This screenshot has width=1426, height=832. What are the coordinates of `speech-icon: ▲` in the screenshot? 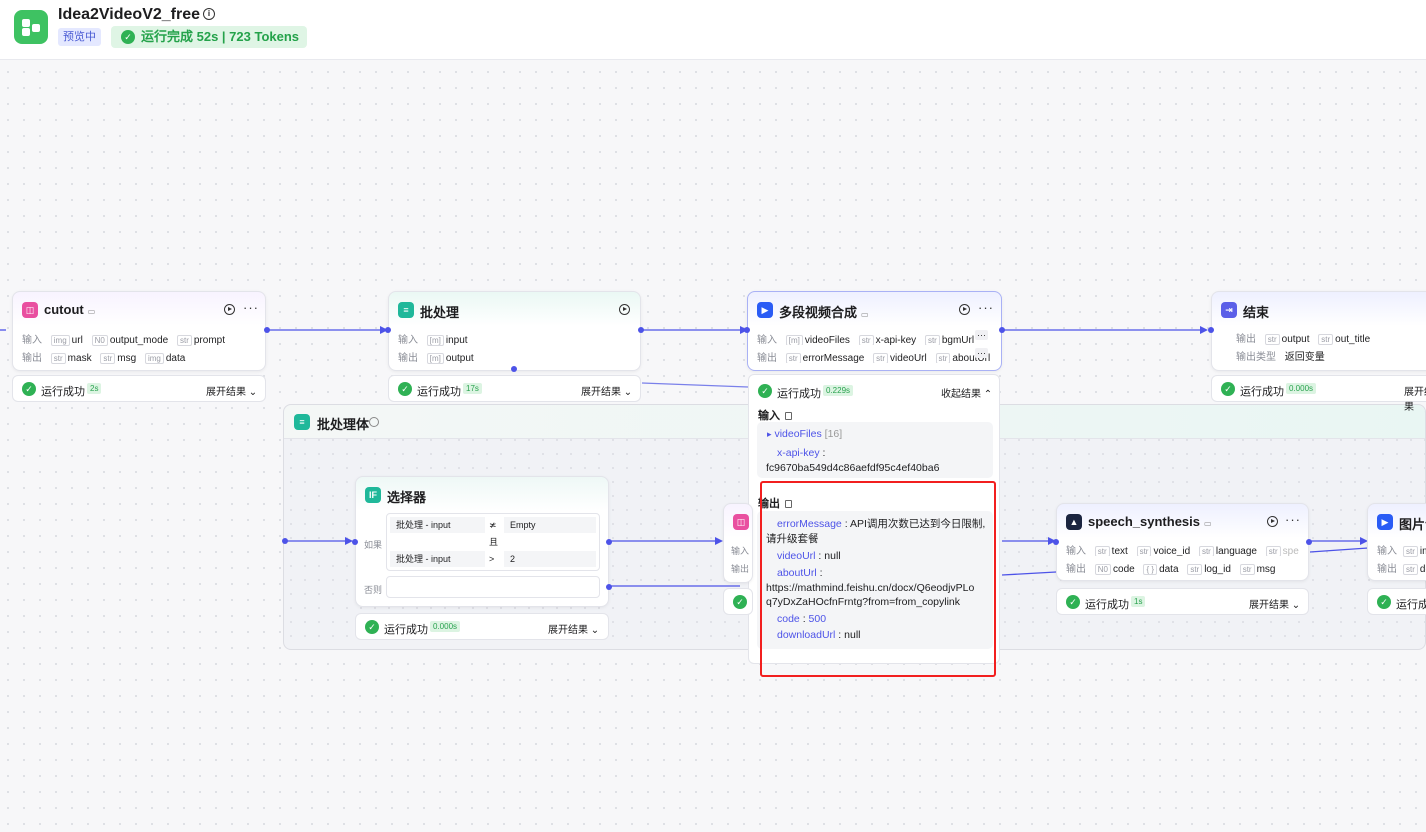 It's located at (1074, 522).